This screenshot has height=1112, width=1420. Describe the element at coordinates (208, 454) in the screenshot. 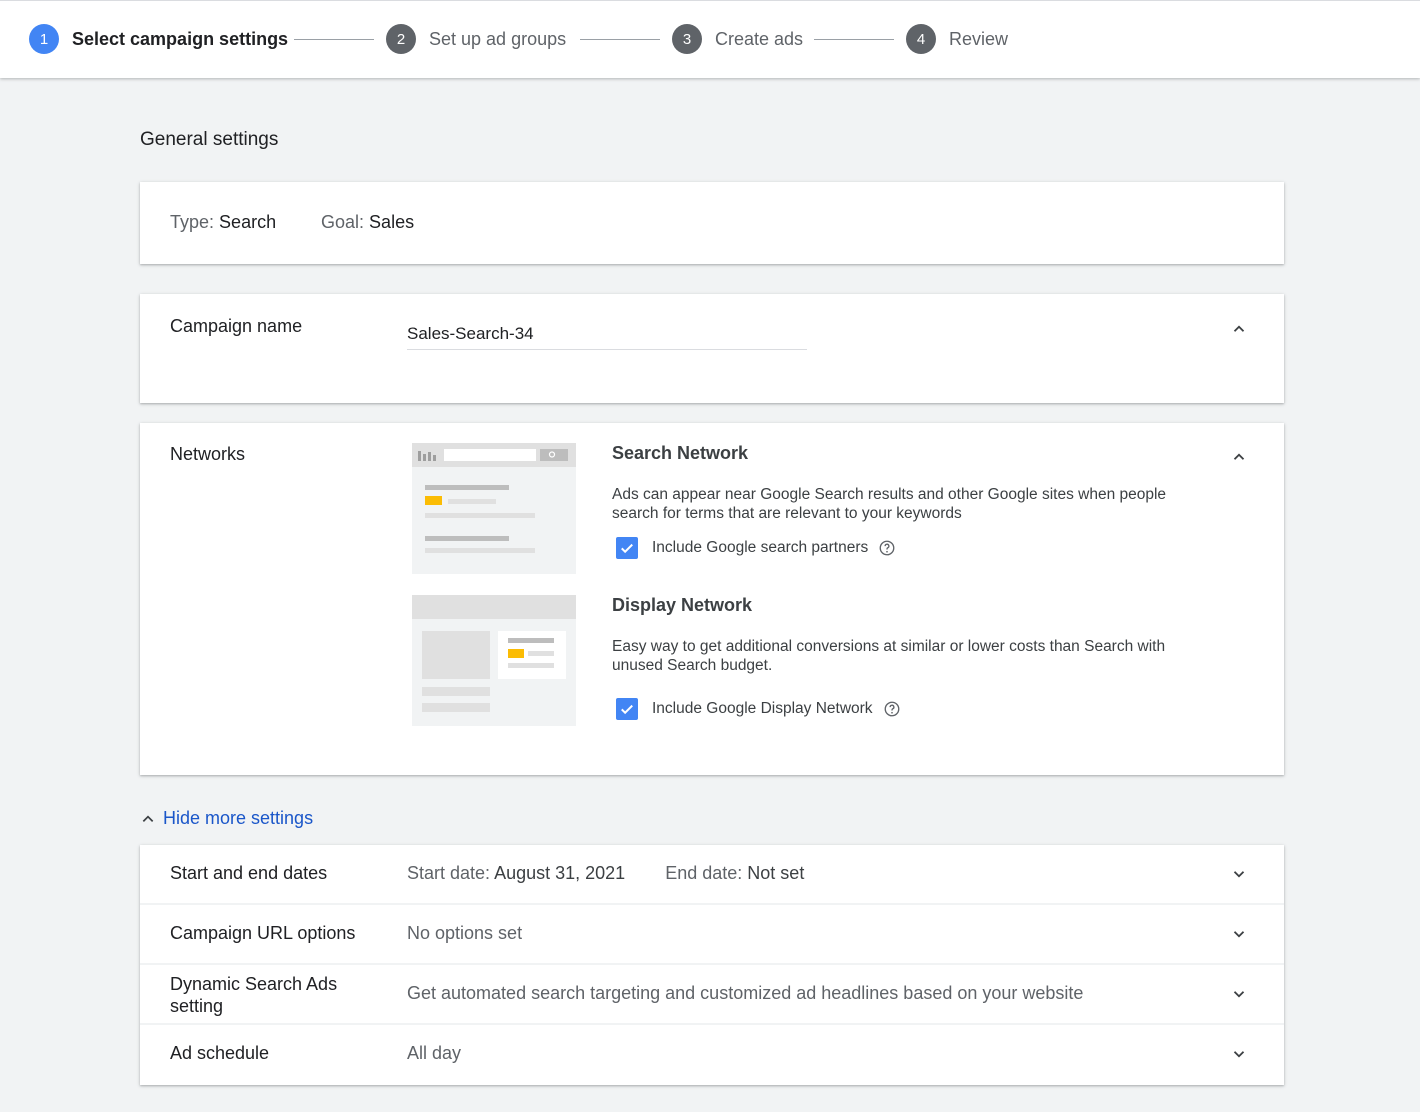

I see `networks-label: Networks` at that location.